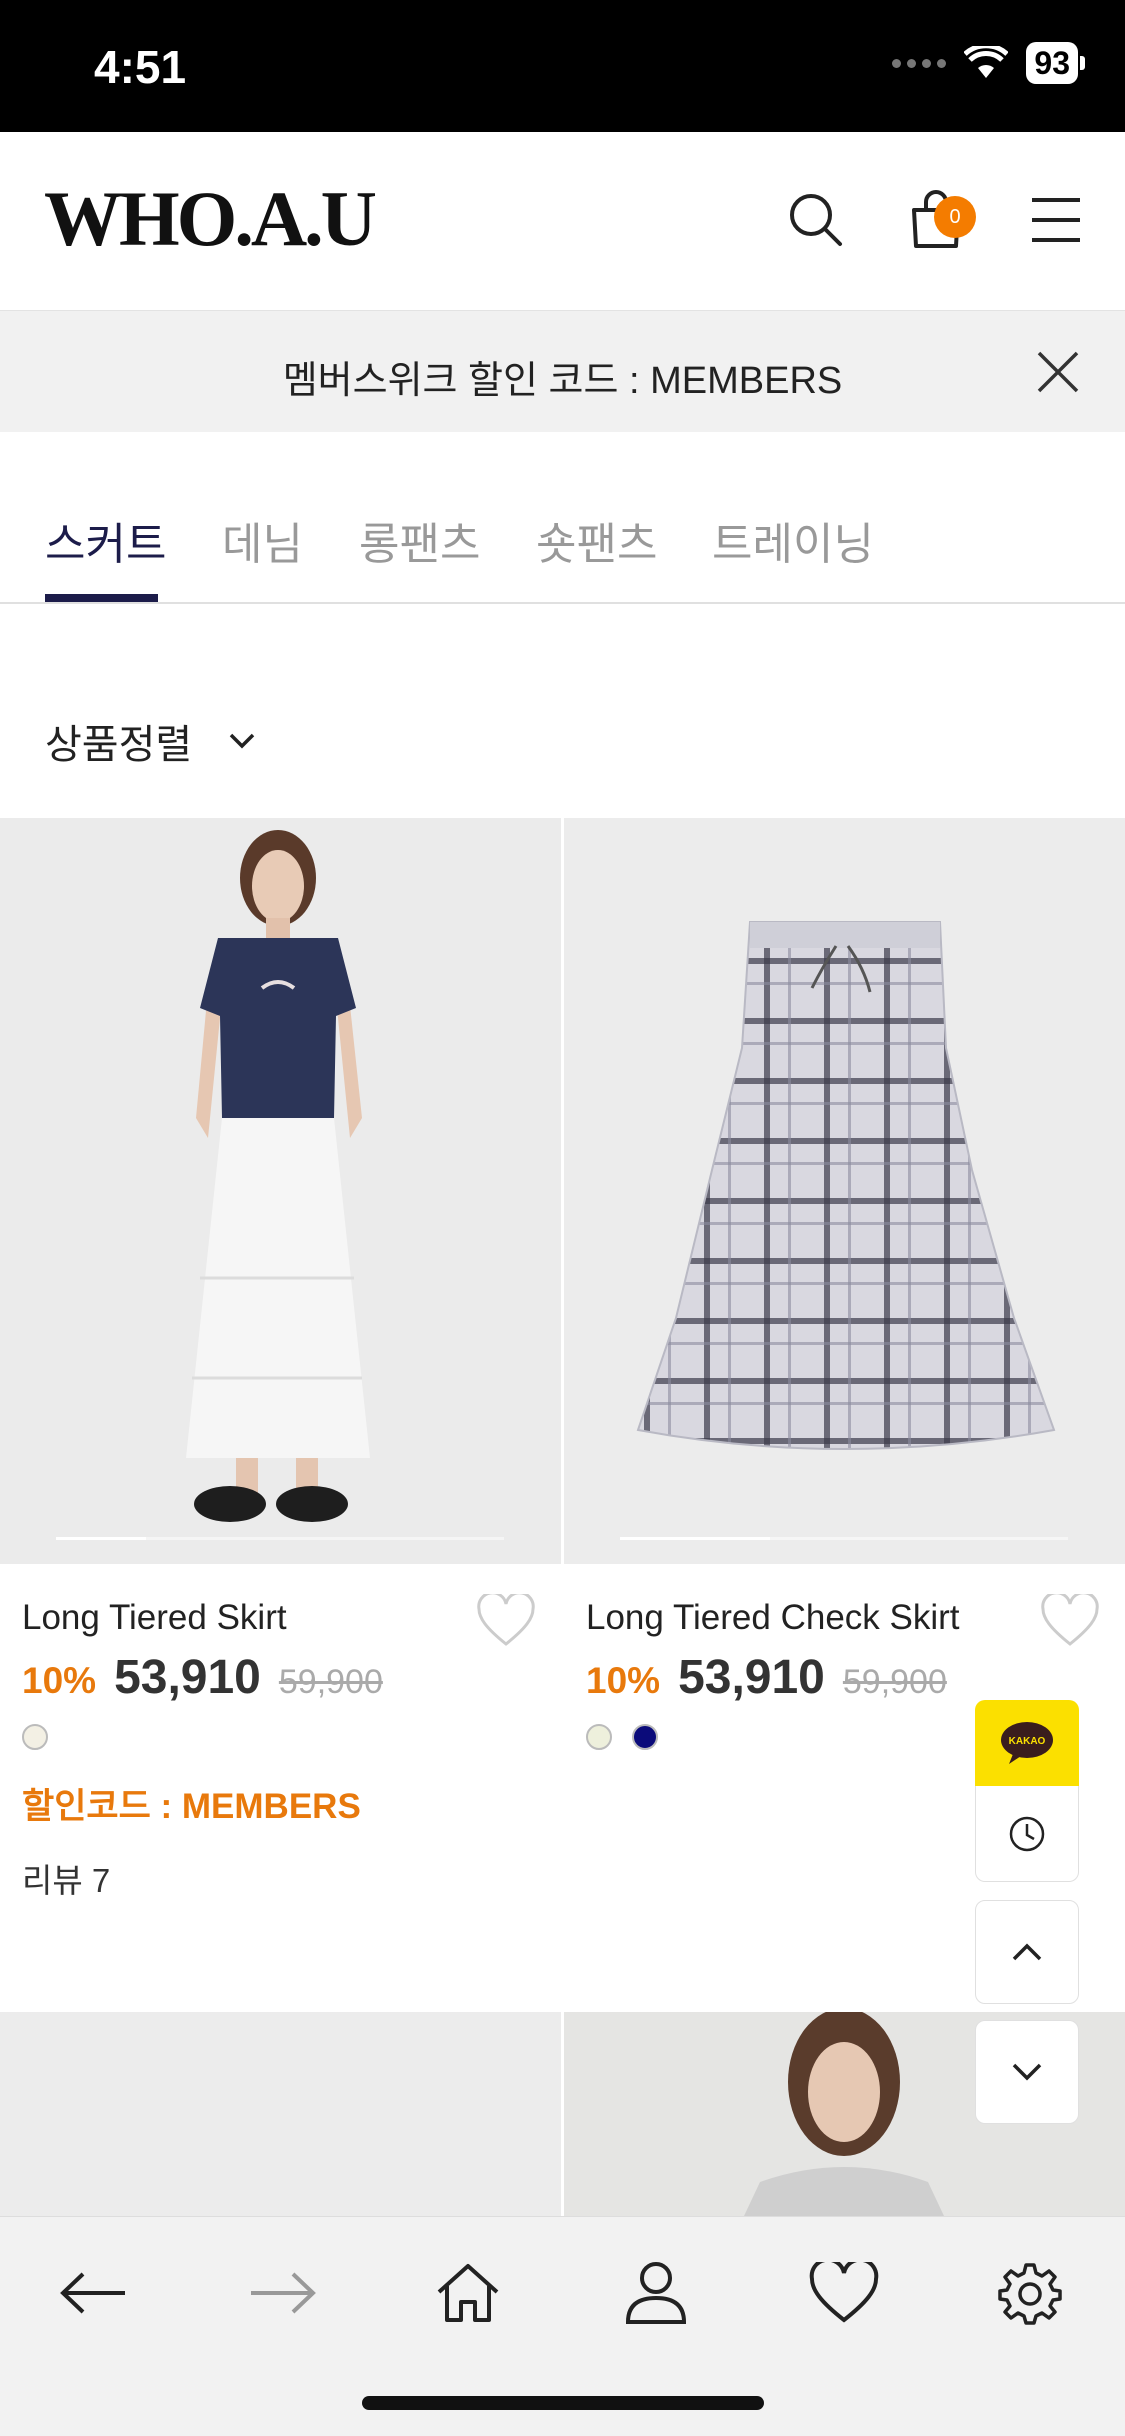 The width and height of the screenshot is (1125, 2436). I want to click on recent-view-button, so click(1027, 1834).